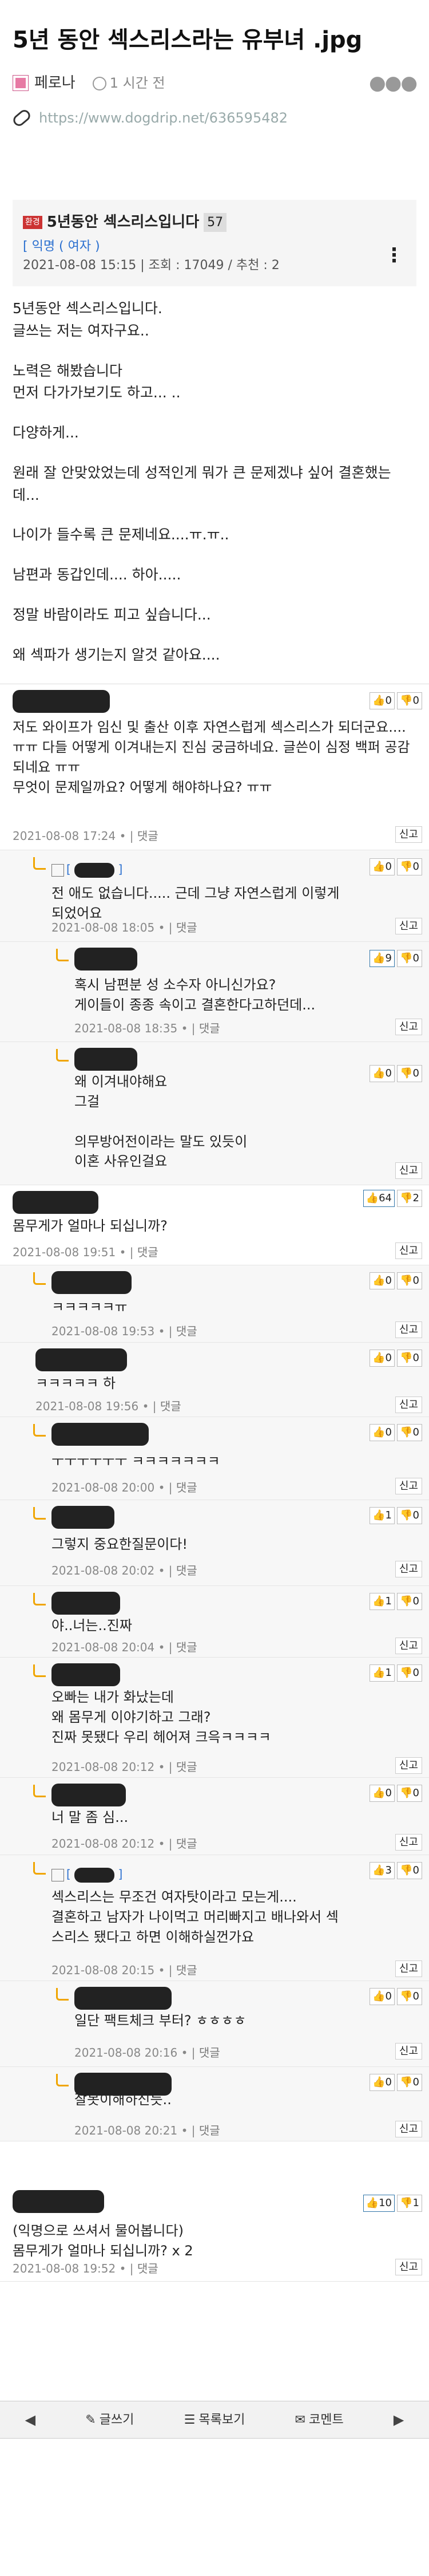 The image size is (429, 2576). Describe the element at coordinates (55, 83) in the screenshot. I see `author-name: 페로나` at that location.